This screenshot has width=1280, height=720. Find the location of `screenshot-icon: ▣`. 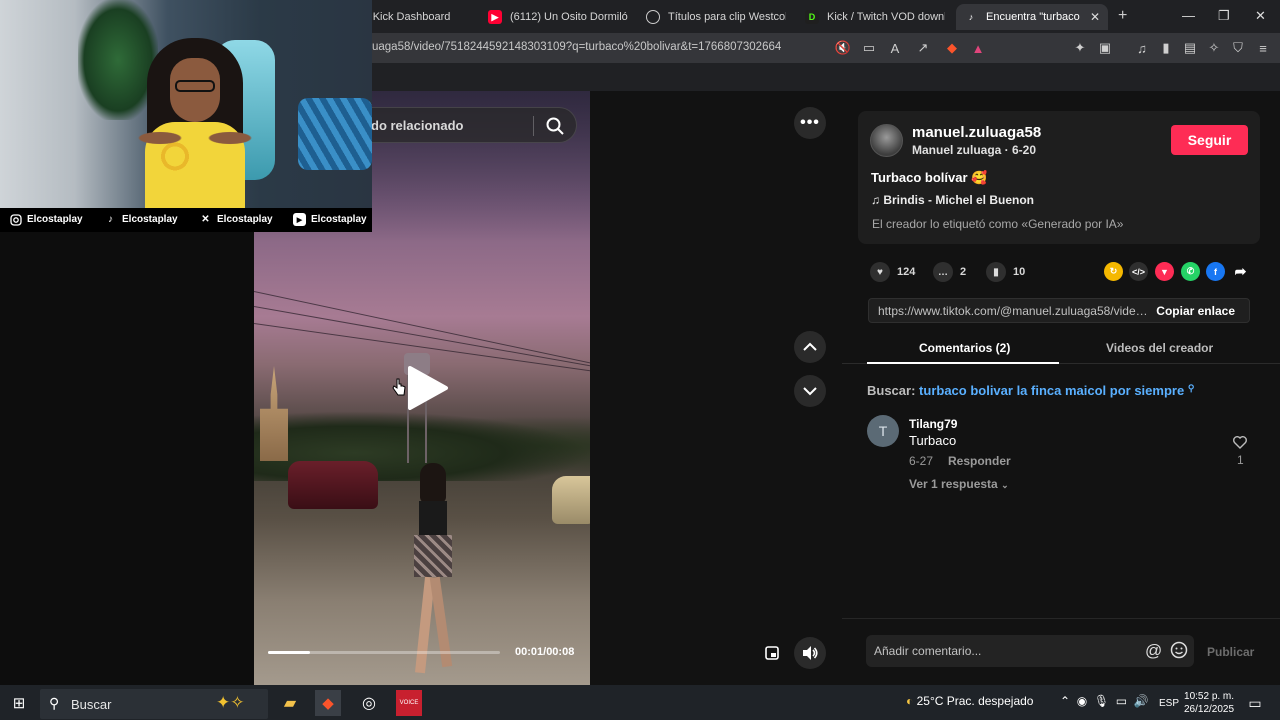

screenshot-icon: ▣ is located at coordinates (1105, 48).